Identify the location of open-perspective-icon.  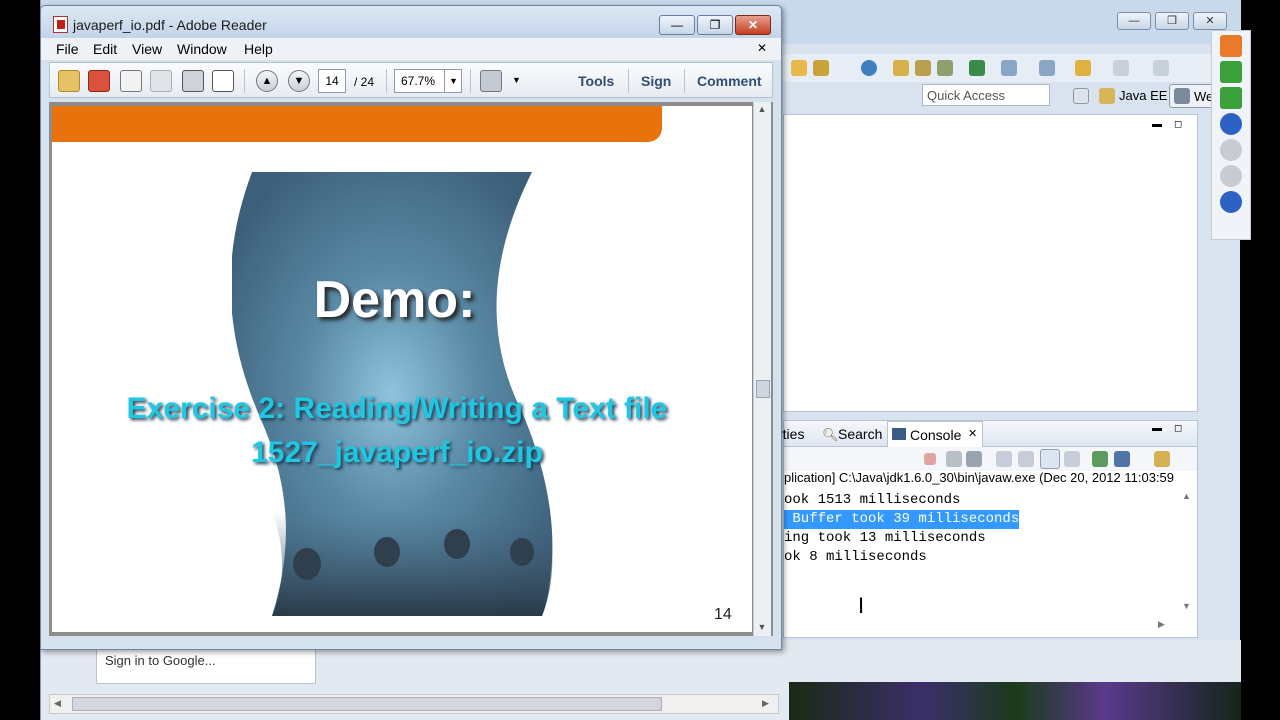
(1081, 96).